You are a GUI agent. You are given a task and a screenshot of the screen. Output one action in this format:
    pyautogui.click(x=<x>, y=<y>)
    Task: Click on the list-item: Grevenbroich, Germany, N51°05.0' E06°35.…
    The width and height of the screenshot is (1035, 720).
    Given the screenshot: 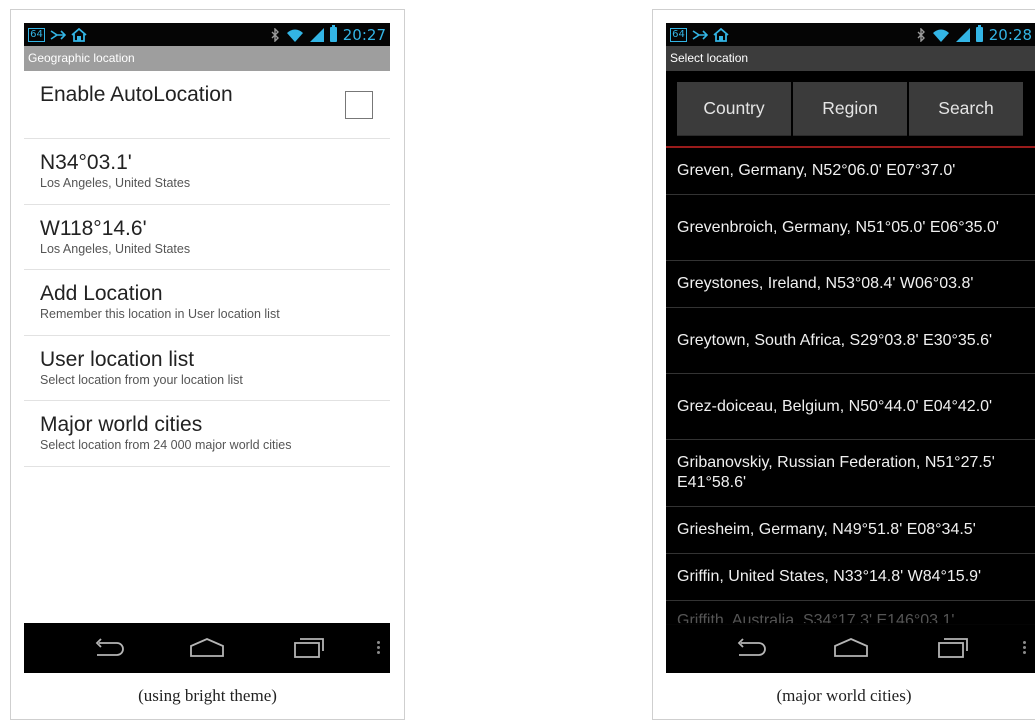 What is the action you would take?
    pyautogui.click(x=850, y=228)
    